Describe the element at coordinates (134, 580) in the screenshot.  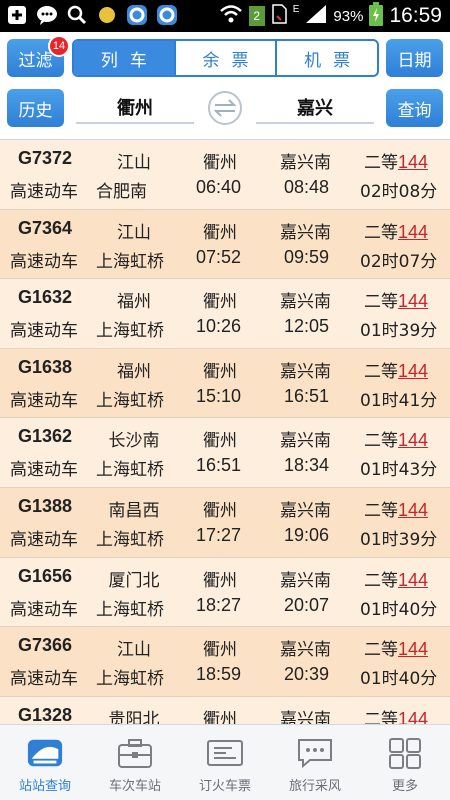
I see `origin-station: 厦门北` at that location.